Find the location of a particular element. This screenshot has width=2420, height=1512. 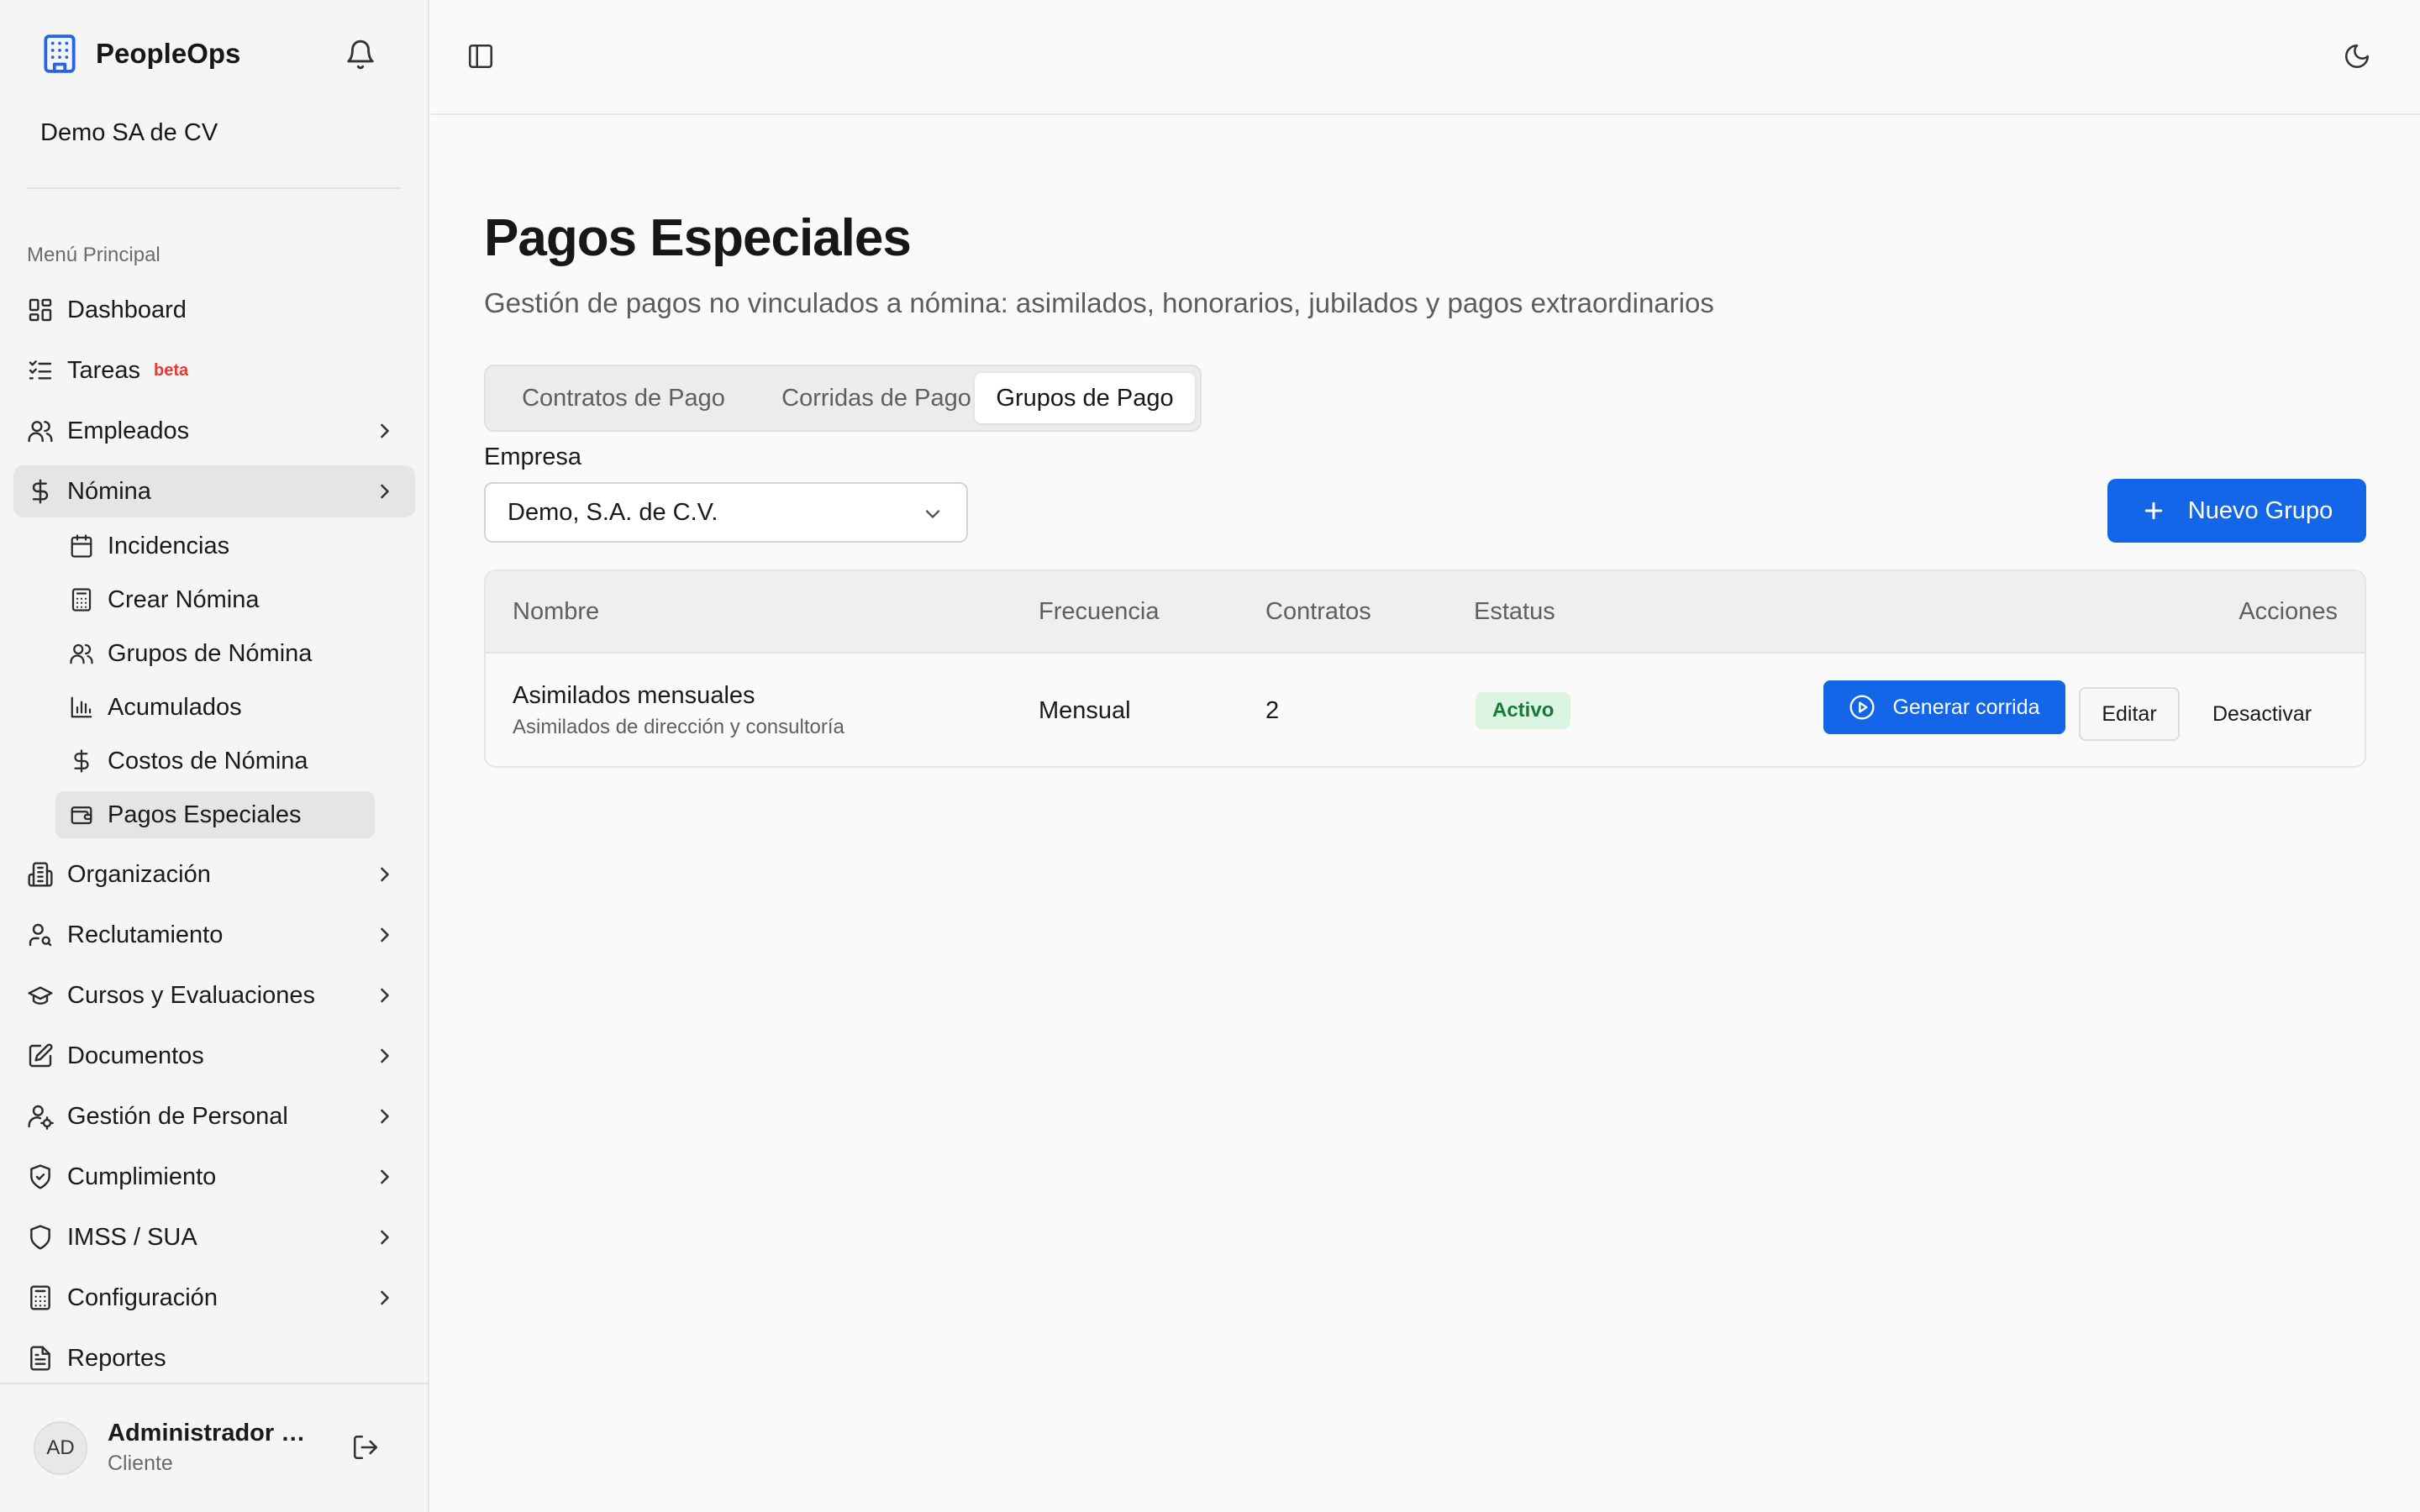

sidebar-toggle-icon is located at coordinates (481, 56).